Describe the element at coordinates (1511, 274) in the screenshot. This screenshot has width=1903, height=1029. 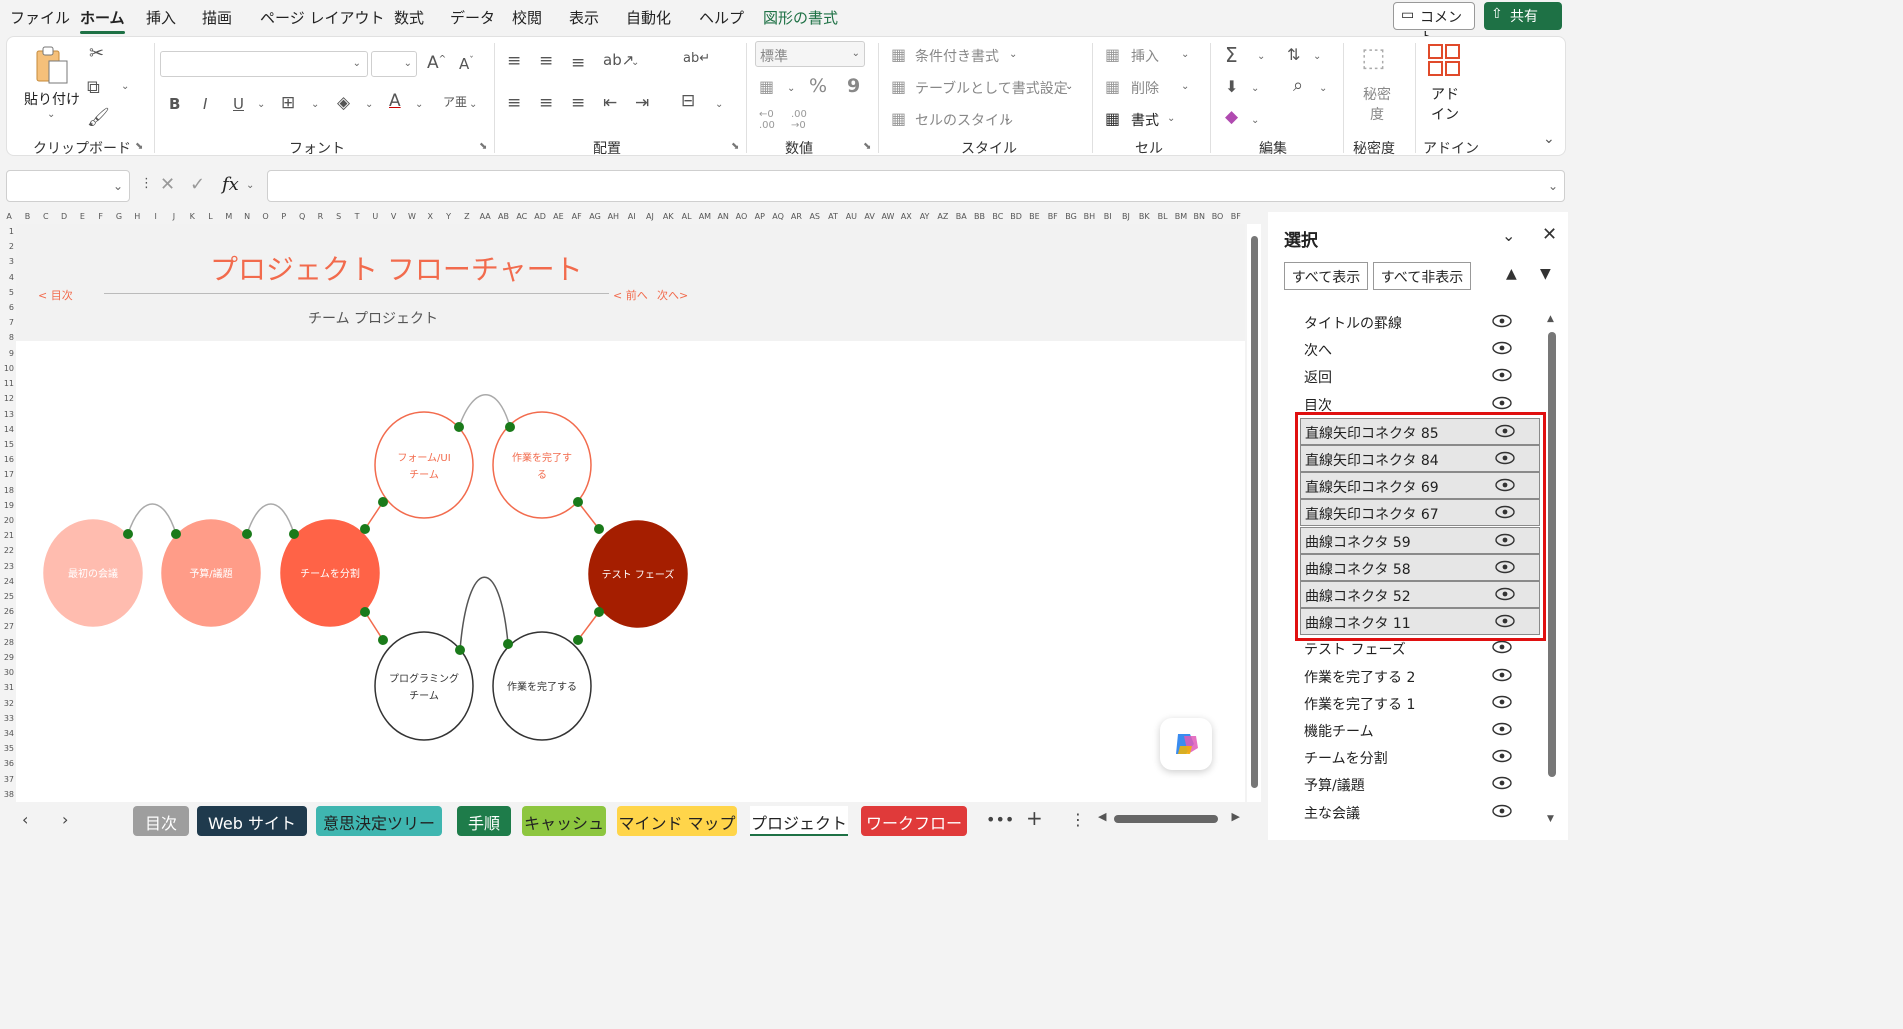
I see `bring-forward-icon: ▲` at that location.